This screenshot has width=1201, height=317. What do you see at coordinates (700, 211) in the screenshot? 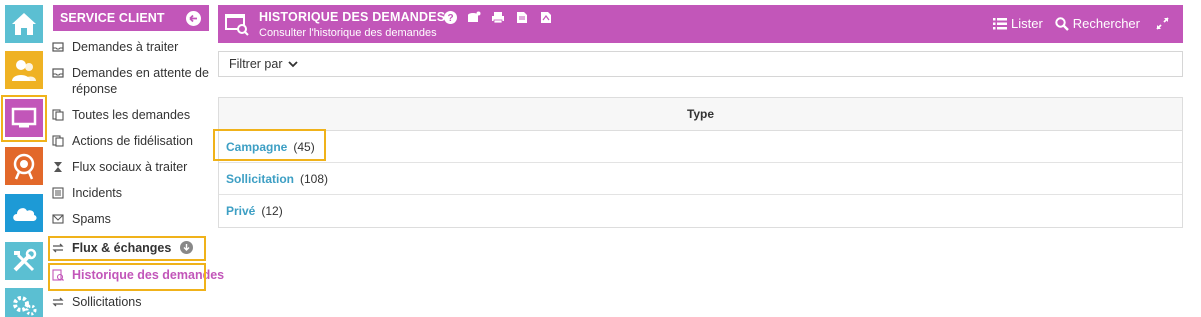
I see `table-row: Privé (12)` at bounding box center [700, 211].